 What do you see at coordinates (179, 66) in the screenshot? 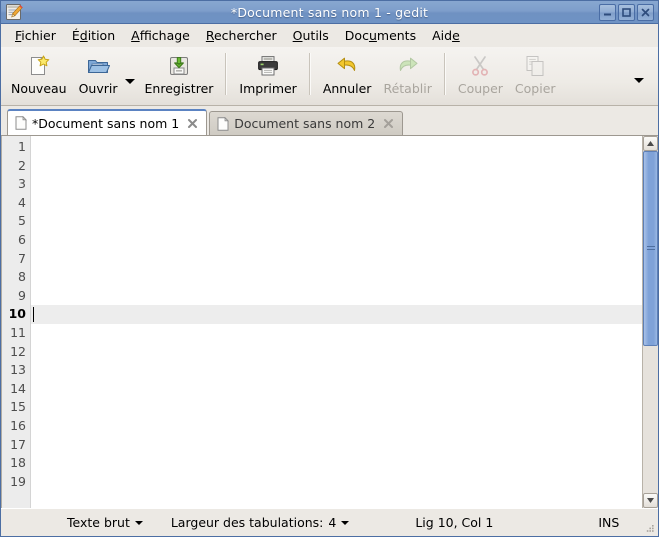
I see `save-icon` at bounding box center [179, 66].